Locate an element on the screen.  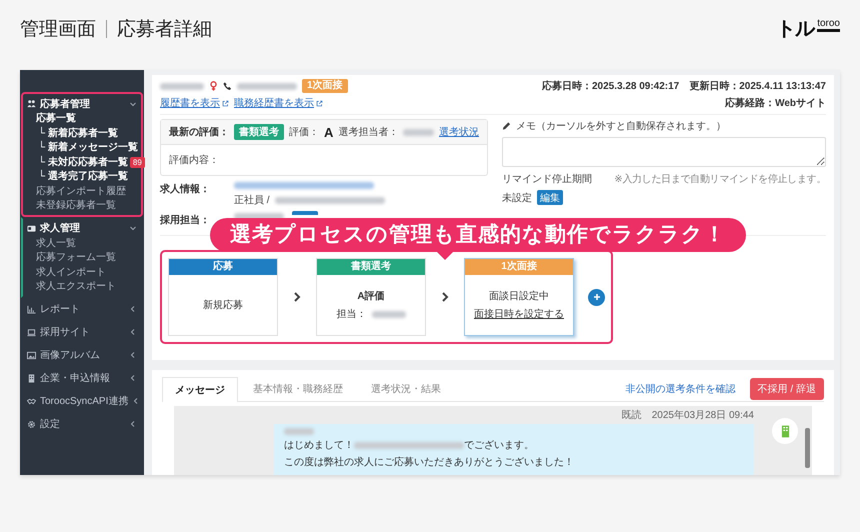
bar-chart-icon is located at coordinates (31, 309).